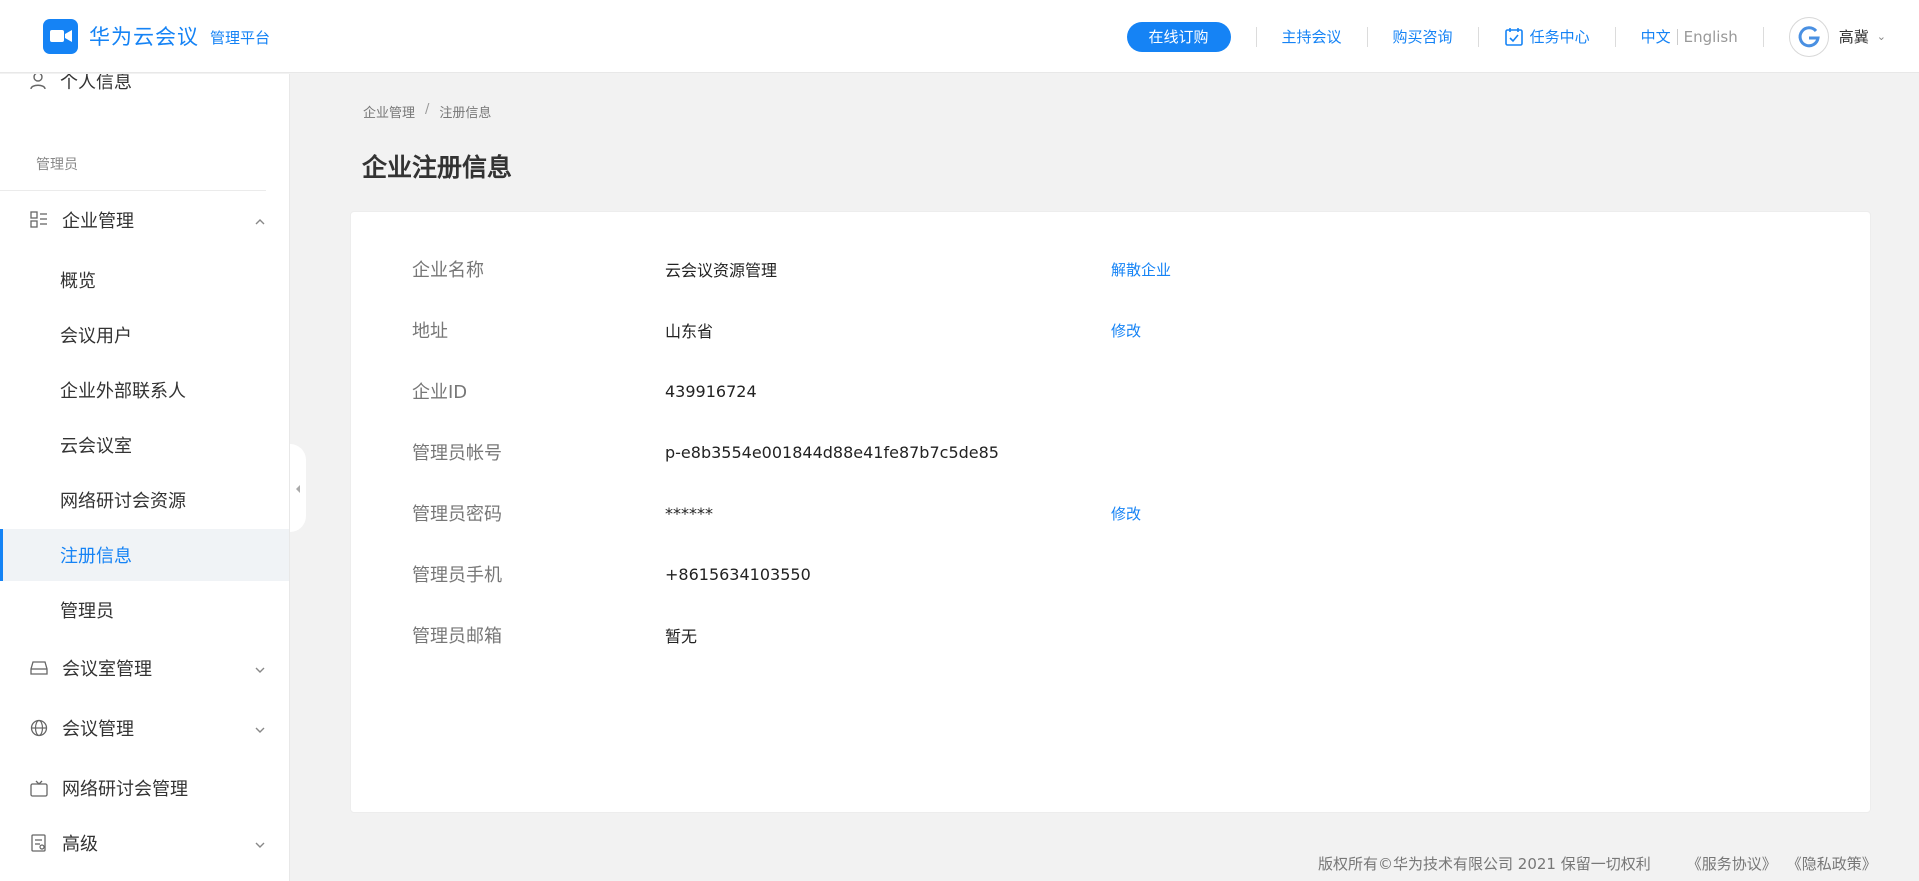 The height and width of the screenshot is (881, 1919). Describe the element at coordinates (437, 167) in the screenshot. I see `page-title: 企业注册信息` at that location.